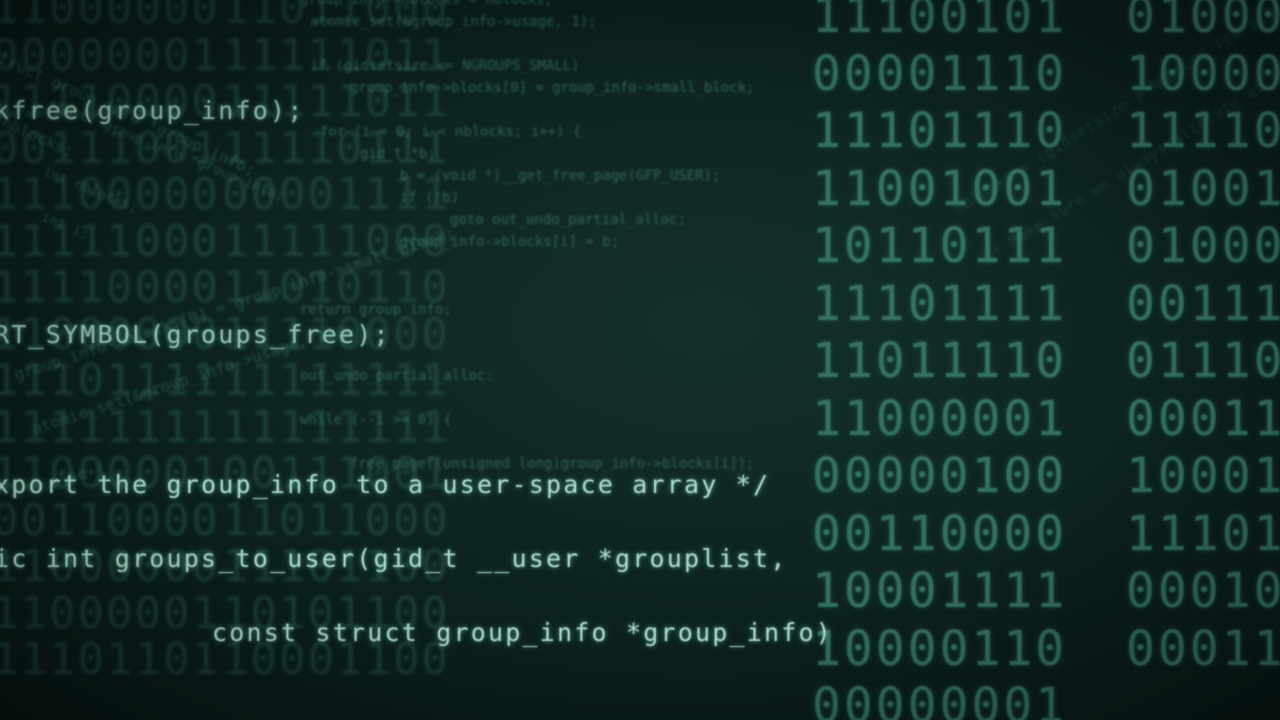 The width and height of the screenshot is (1280, 720). What do you see at coordinates (336, 520) in the screenshot?
I see `faint-binary-row: 11011000` at bounding box center [336, 520].